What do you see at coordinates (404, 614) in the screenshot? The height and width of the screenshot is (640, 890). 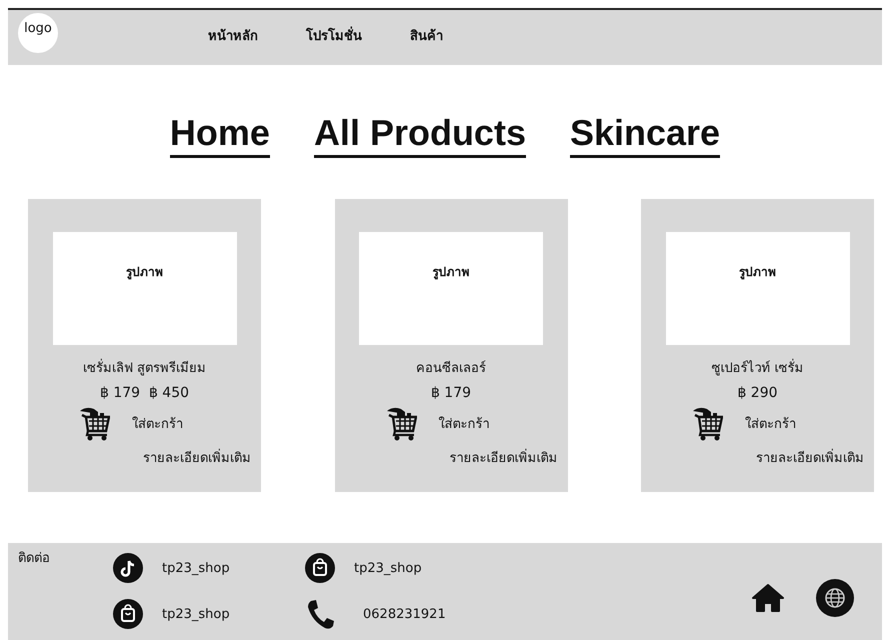 I see `contact-text: 0628231921` at bounding box center [404, 614].